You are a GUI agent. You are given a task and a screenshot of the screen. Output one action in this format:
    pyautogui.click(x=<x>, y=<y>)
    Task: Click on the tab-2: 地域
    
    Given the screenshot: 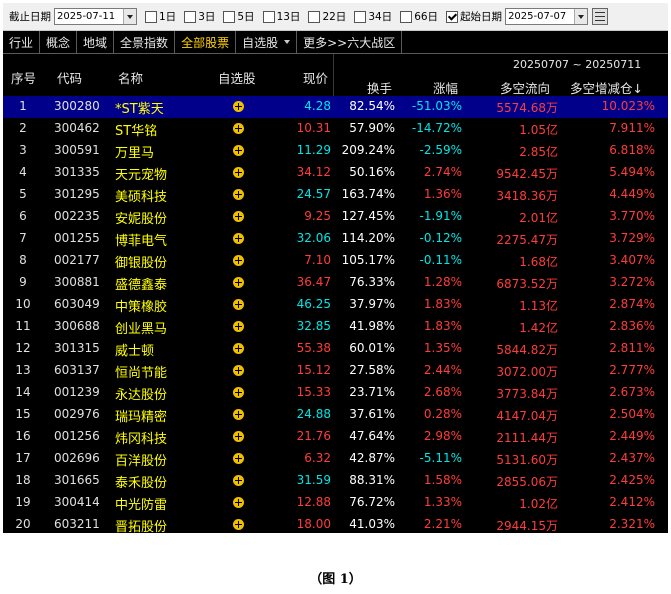 What is the action you would take?
    pyautogui.click(x=96, y=42)
    